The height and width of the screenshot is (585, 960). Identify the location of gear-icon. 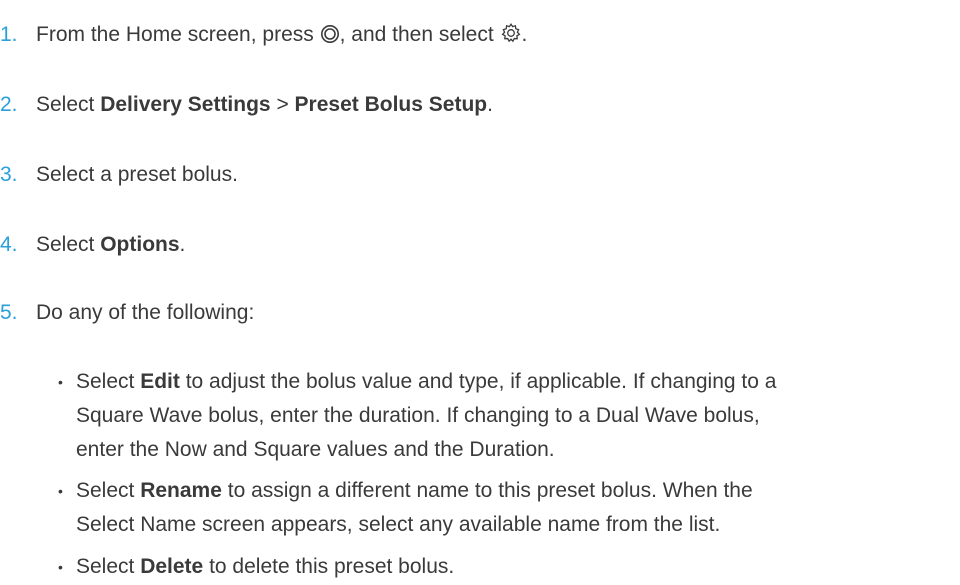
(511, 36).